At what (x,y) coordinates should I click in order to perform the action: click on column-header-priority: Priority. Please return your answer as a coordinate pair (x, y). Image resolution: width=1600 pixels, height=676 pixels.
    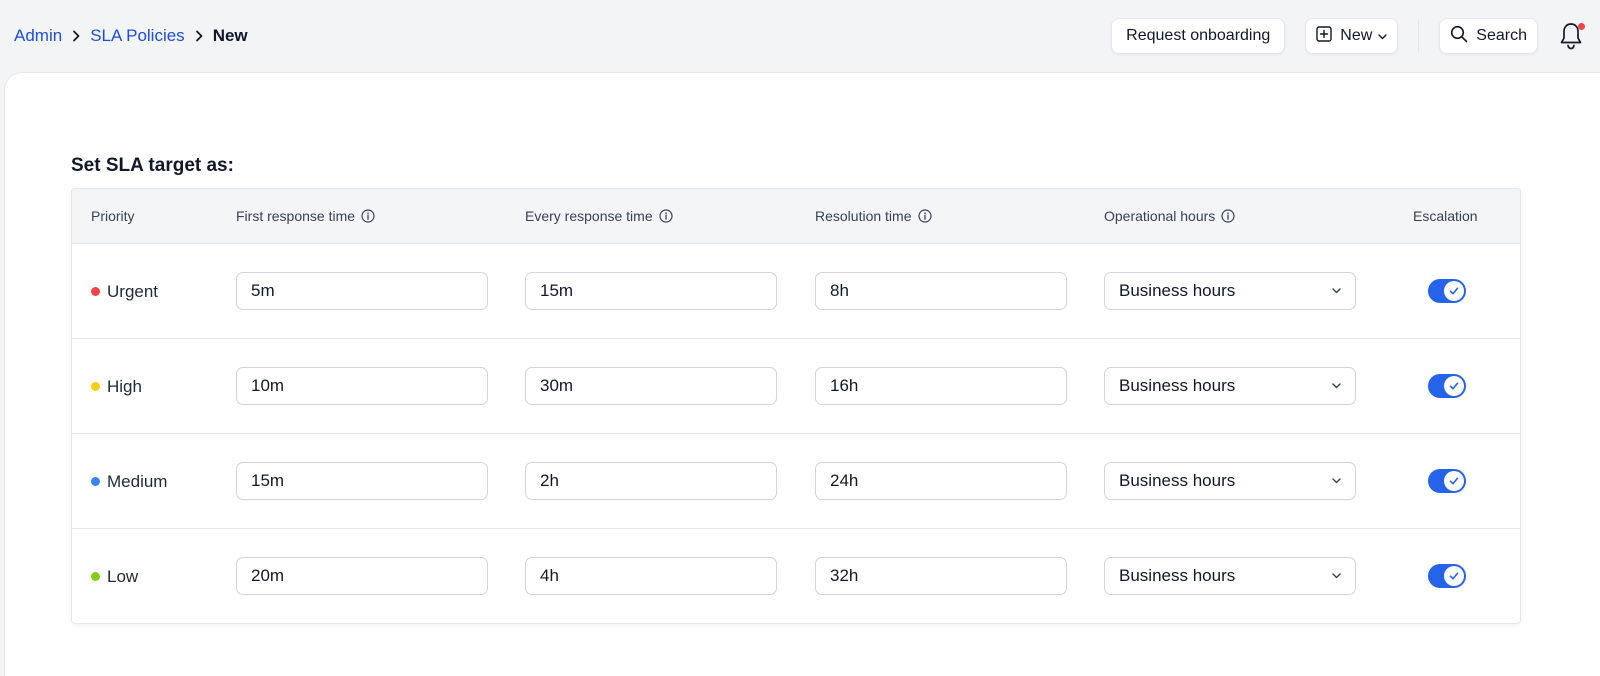
    Looking at the image, I should click on (113, 216).